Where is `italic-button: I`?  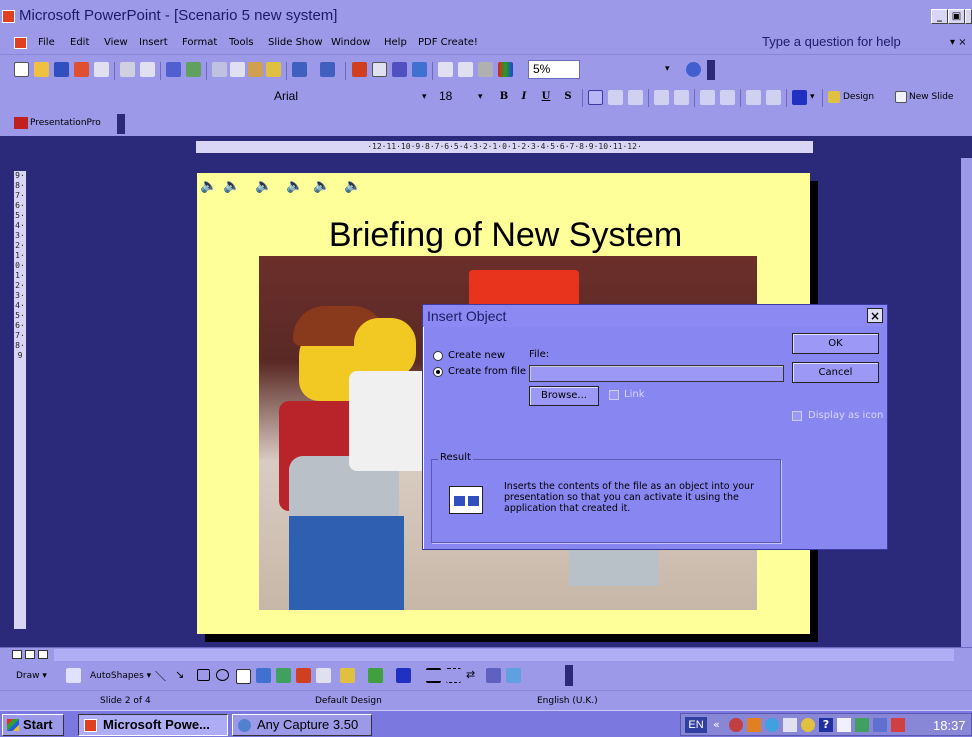
italic-button: I is located at coordinates (524, 97).